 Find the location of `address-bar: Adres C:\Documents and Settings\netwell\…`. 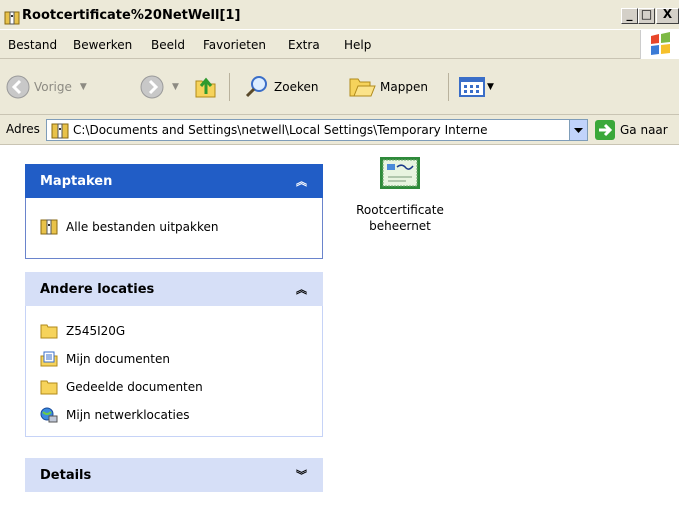

address-bar: Adres C:\Documents and Settings\netwell\… is located at coordinates (339, 130).